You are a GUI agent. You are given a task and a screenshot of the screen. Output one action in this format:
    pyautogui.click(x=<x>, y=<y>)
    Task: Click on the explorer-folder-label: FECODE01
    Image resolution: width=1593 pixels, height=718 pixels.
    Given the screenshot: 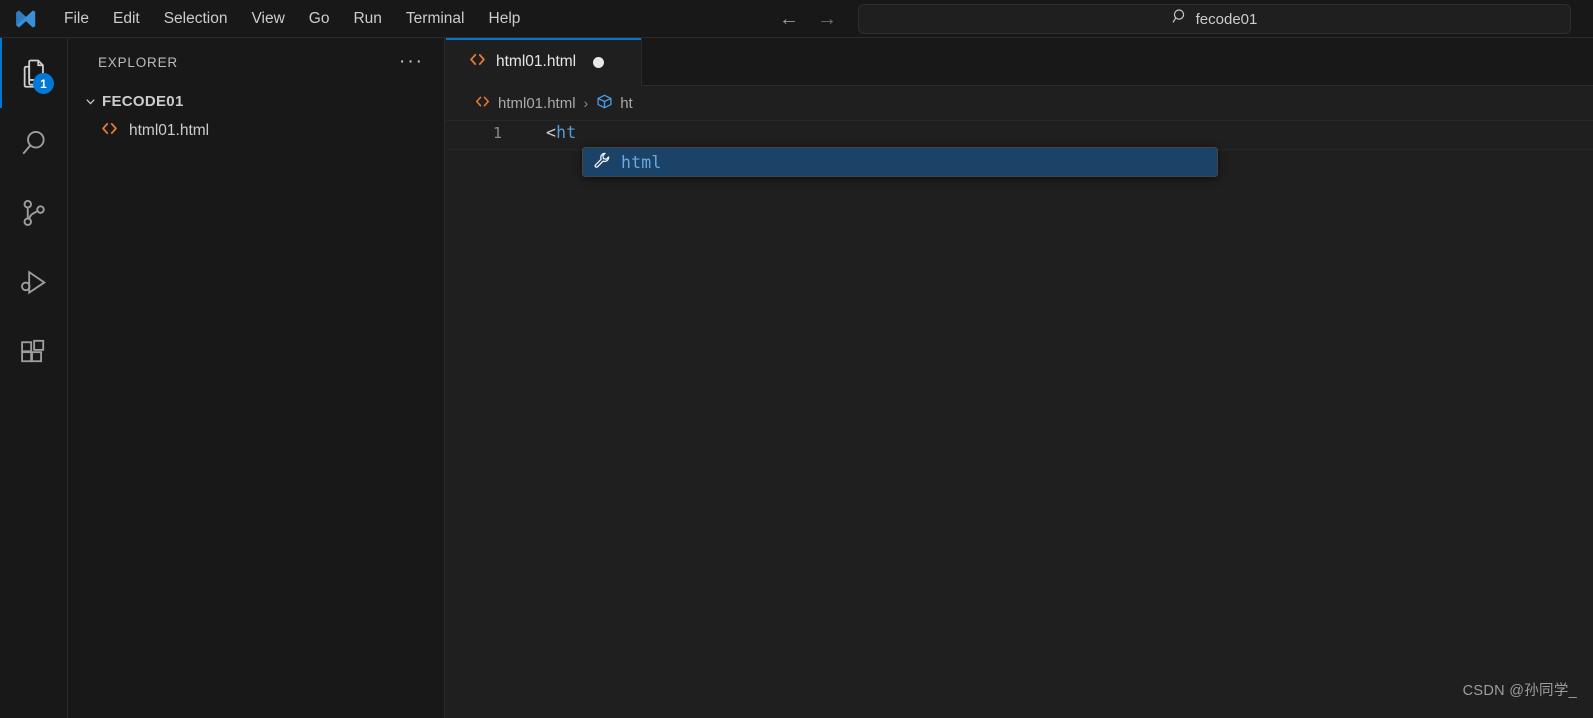 What is the action you would take?
    pyautogui.click(x=143, y=101)
    